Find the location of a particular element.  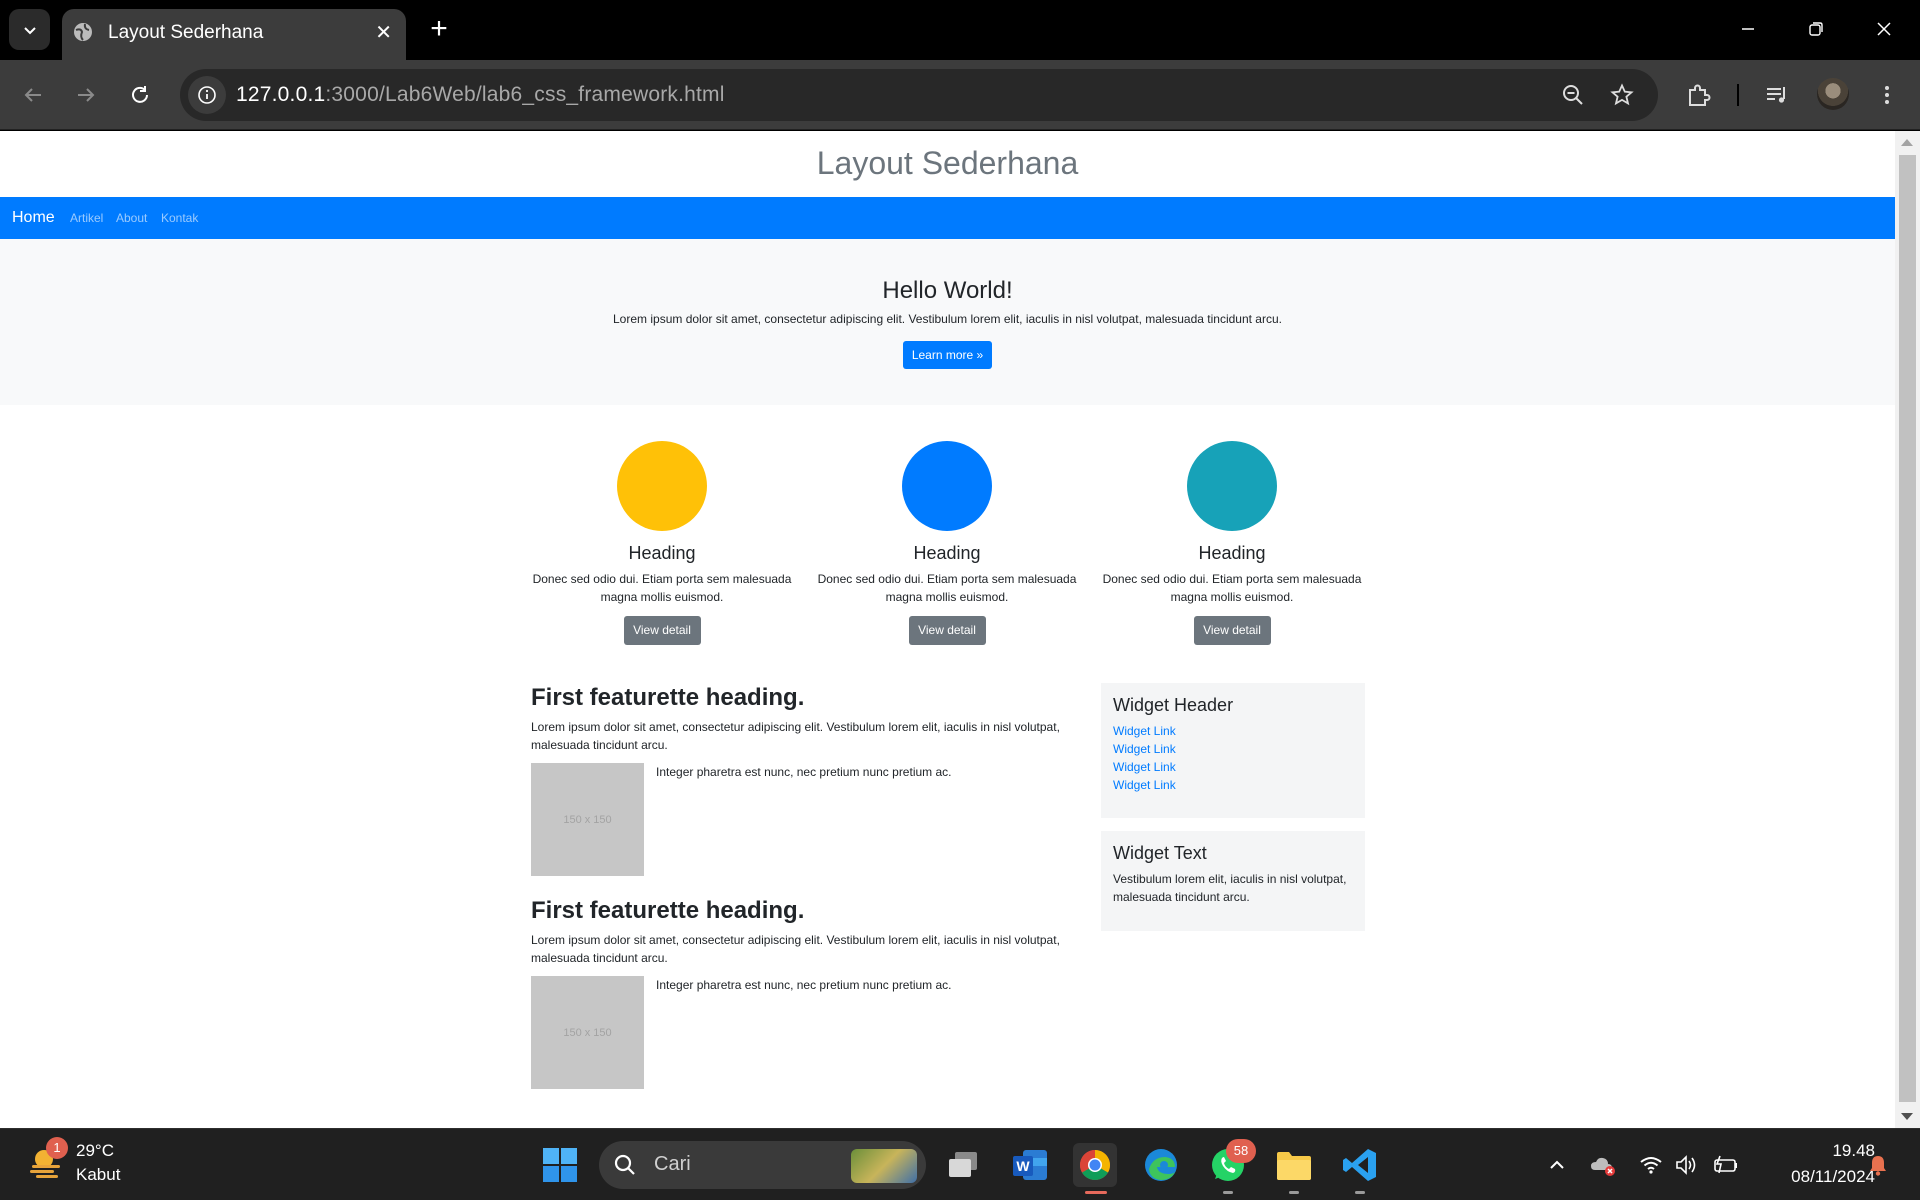

close-window-button is located at coordinates (1884, 29).